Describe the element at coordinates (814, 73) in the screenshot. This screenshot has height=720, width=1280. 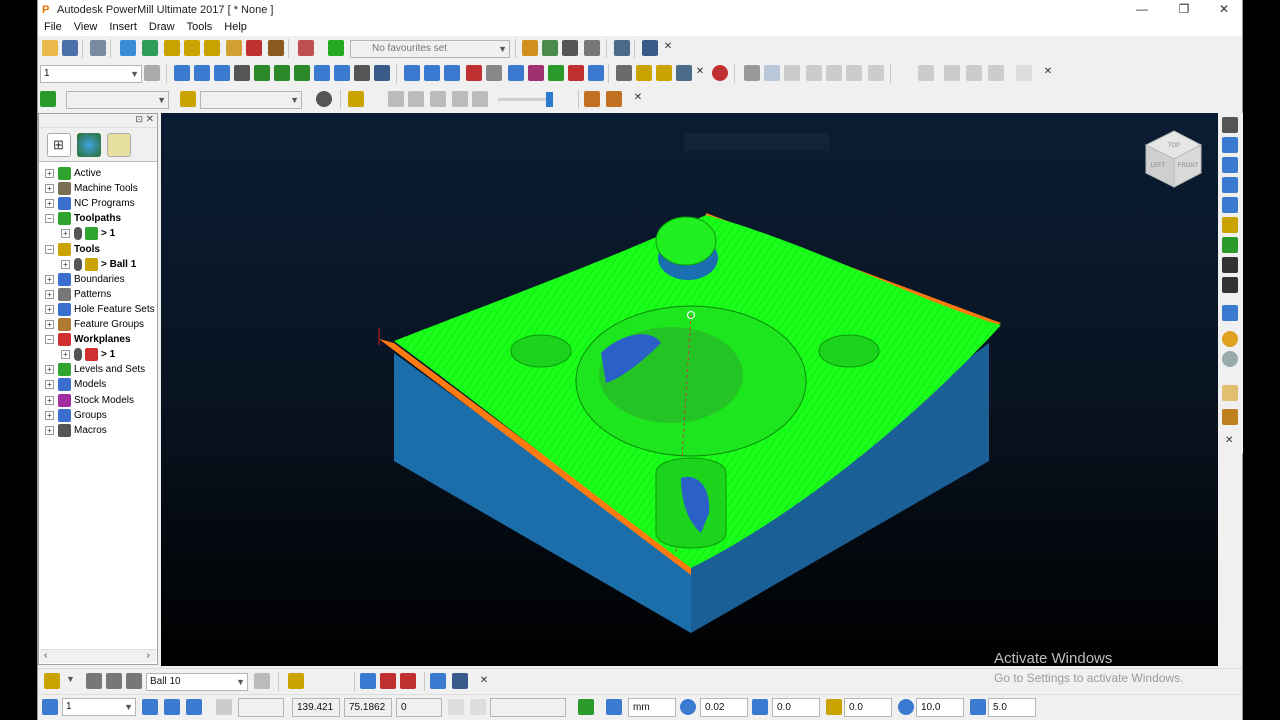
I see `view-back-icon` at that location.